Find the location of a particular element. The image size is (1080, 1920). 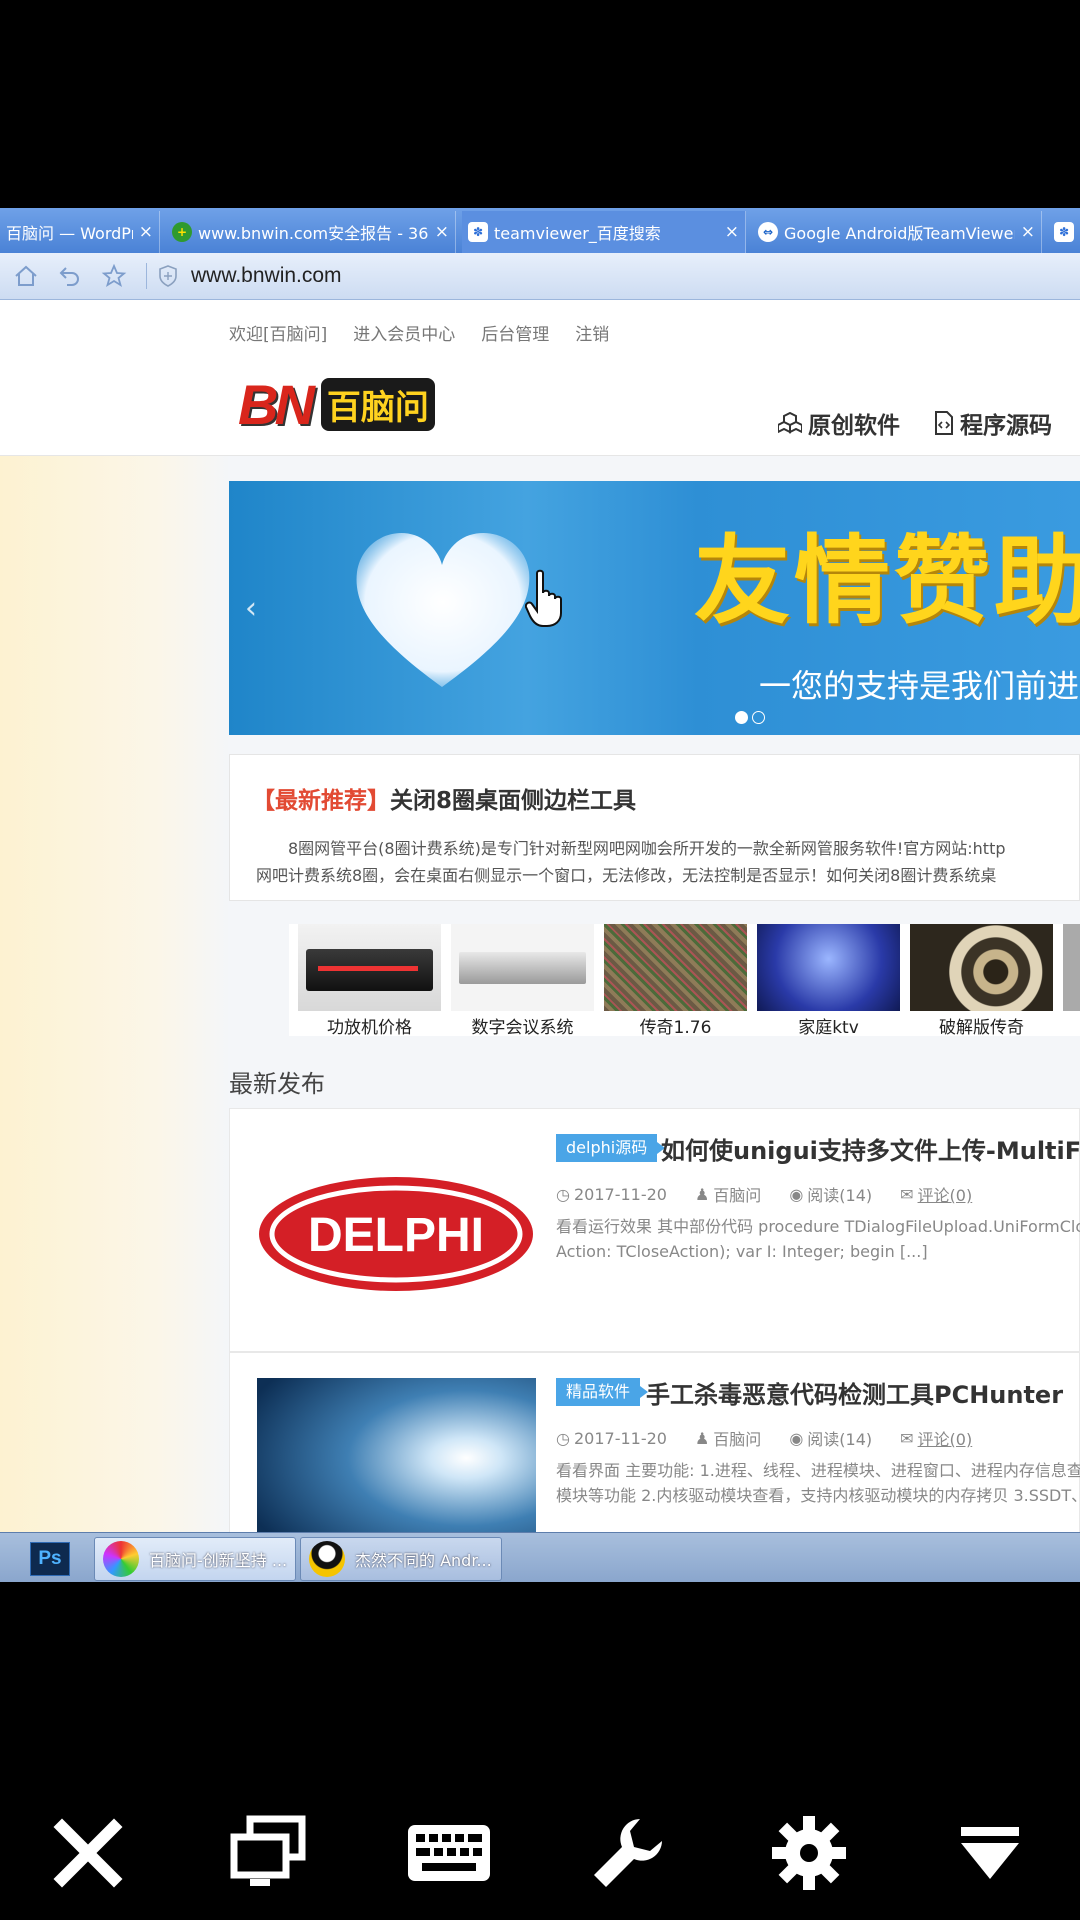

thumb-caption: 家庭ktv is located at coordinates (828, 1027).